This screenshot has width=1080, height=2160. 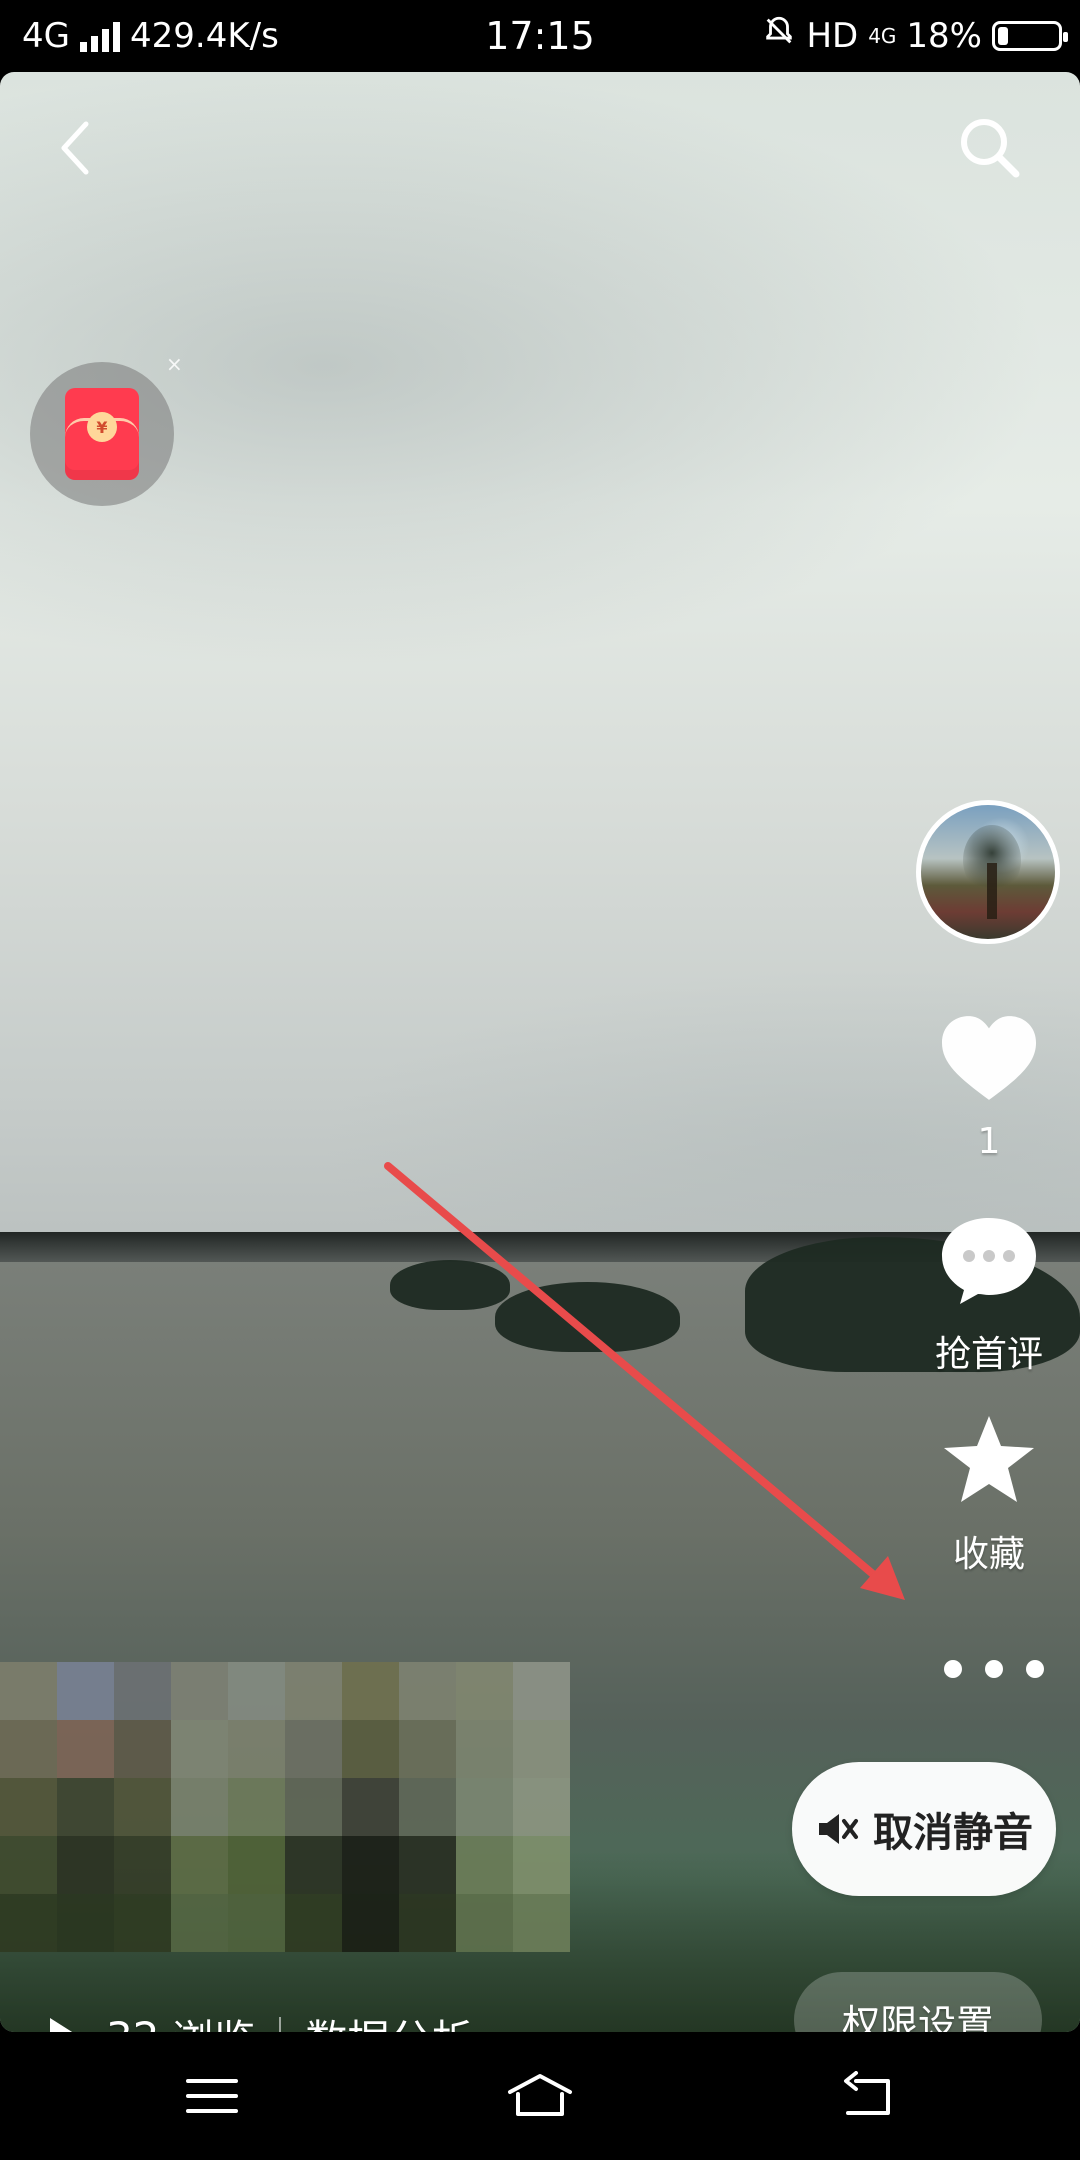 I want to click on search-button, so click(x=990, y=148).